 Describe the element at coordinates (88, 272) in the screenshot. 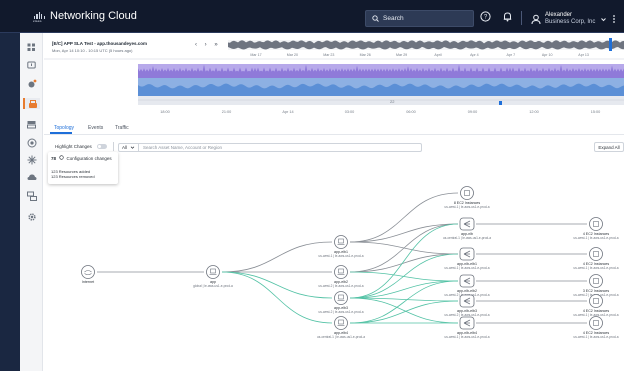

I see `globe-icon` at that location.